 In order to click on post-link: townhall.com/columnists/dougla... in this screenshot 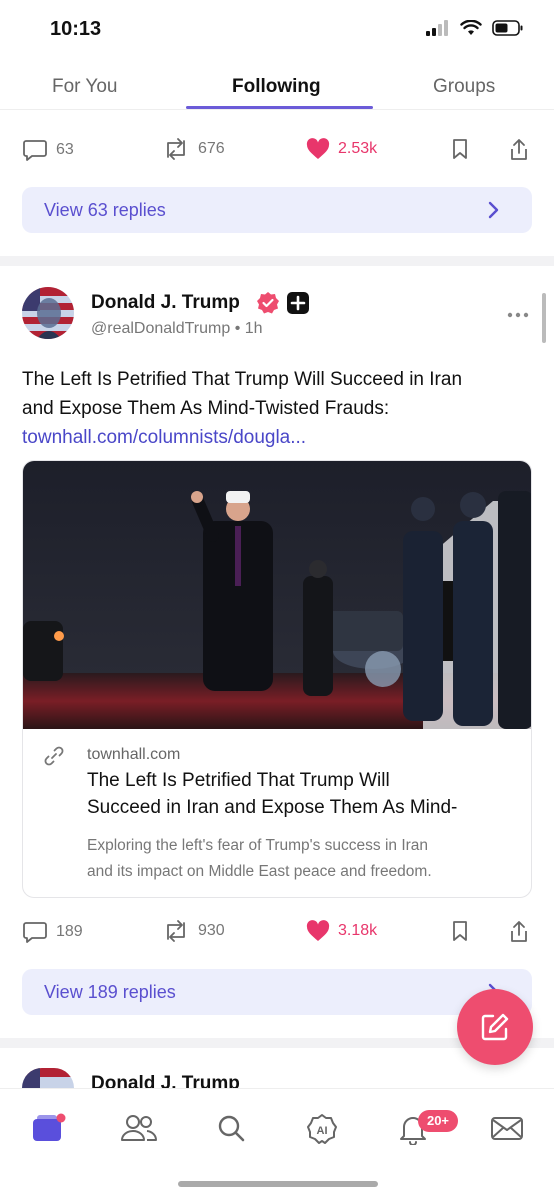, I will do `click(277, 437)`.